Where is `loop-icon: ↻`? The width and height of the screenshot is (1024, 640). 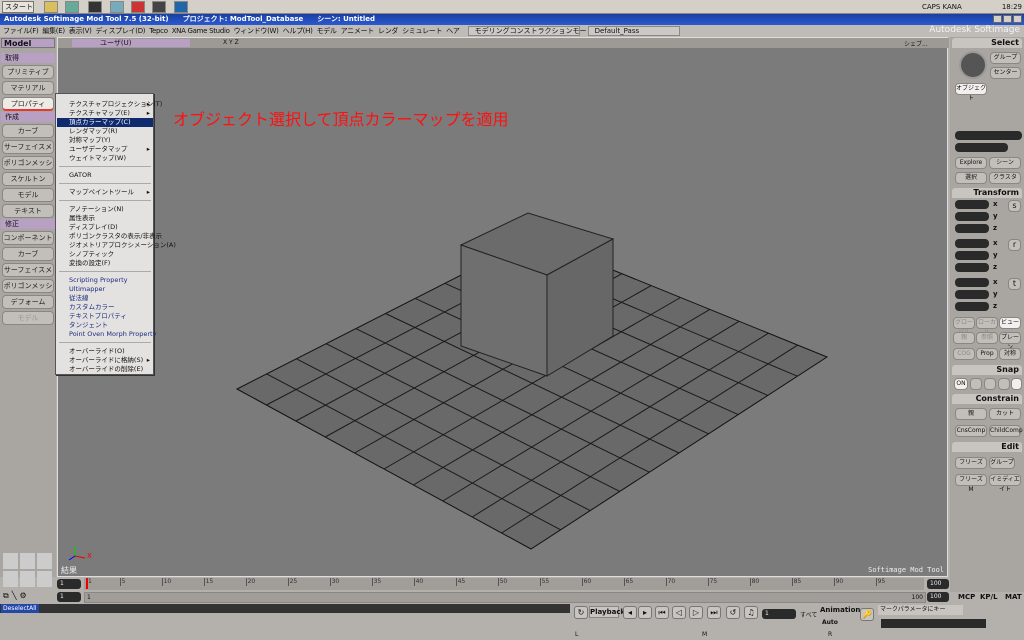 loop-icon: ↻ is located at coordinates (581, 612).